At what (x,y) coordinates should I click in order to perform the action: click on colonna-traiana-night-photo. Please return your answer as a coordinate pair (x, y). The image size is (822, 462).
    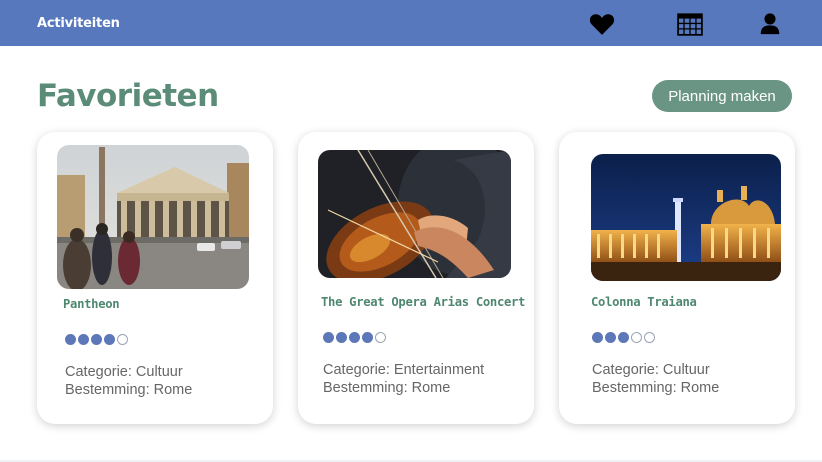
    Looking at the image, I should click on (686, 217).